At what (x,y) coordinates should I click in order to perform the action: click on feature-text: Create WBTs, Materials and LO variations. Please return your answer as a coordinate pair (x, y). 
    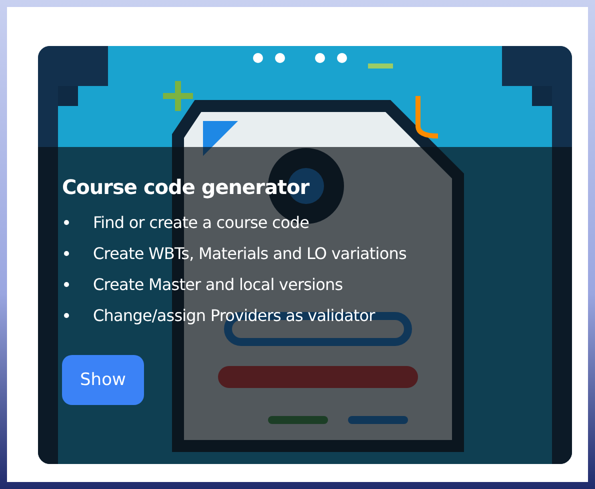
    Looking at the image, I should click on (249, 253).